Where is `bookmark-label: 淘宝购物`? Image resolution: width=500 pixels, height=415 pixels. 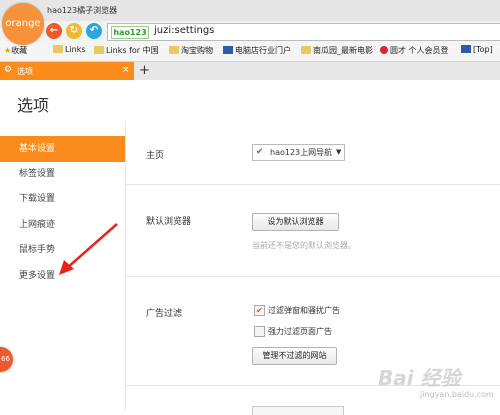 bookmark-label: 淘宝购物 is located at coordinates (197, 50).